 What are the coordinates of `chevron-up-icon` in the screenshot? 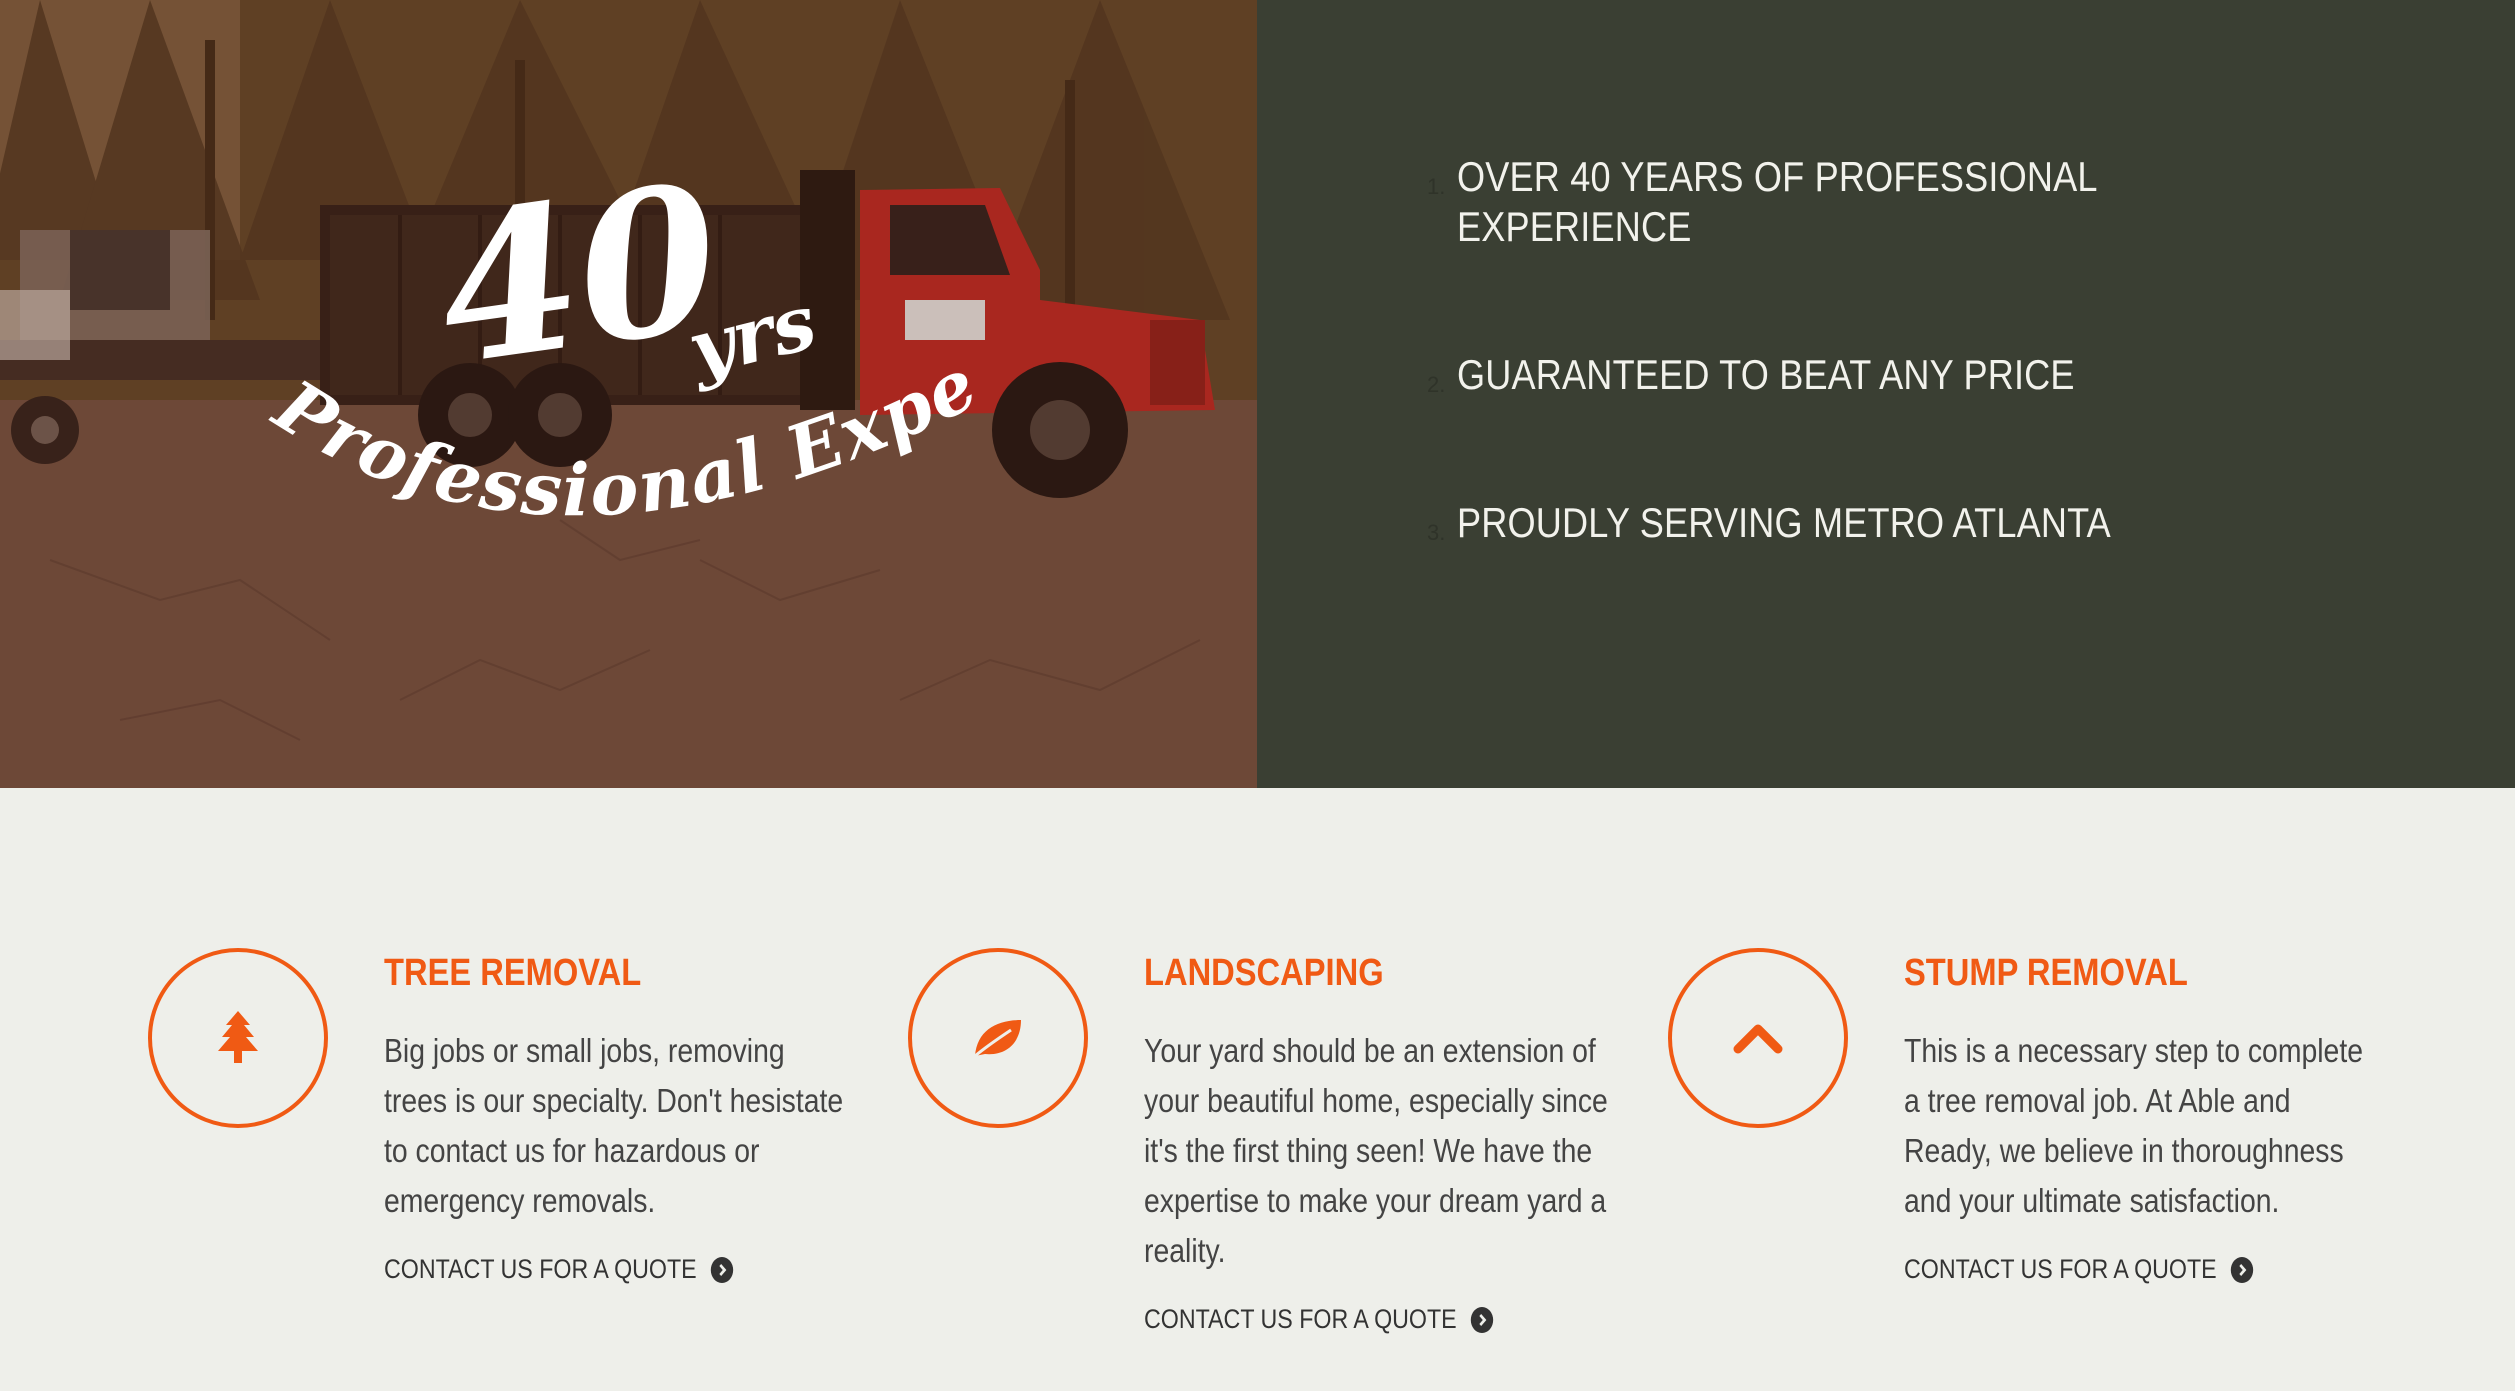 It's located at (1758, 1039).